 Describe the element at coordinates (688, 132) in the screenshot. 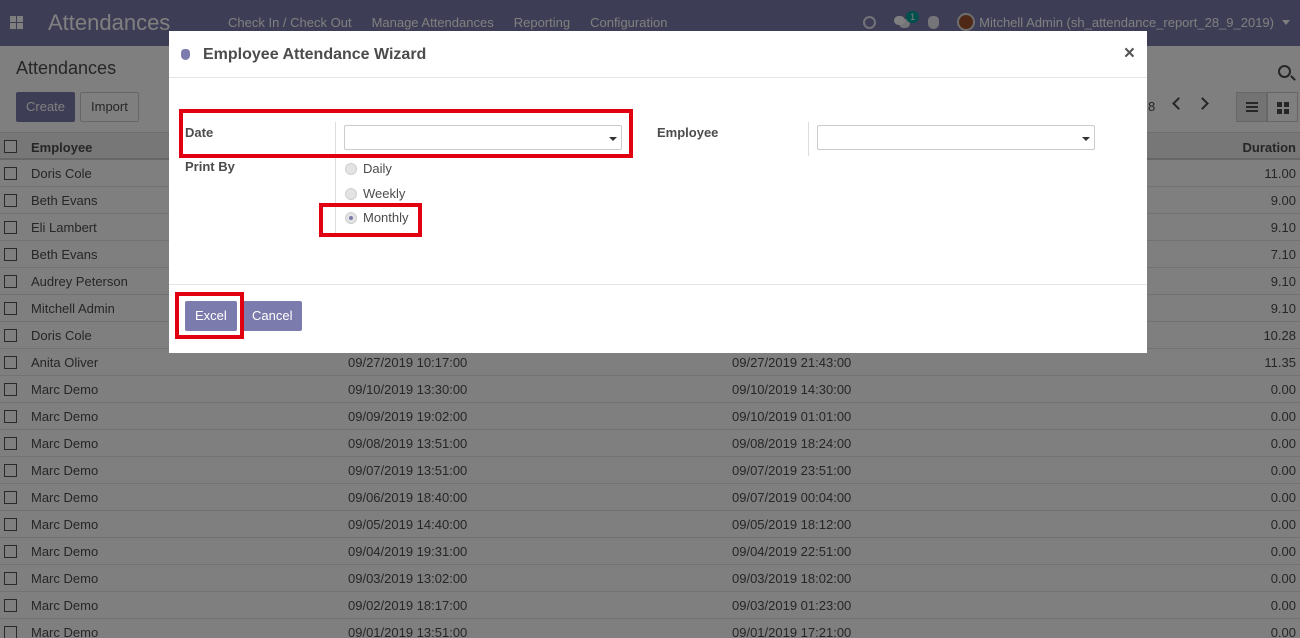

I see `employee-label: Employee` at that location.